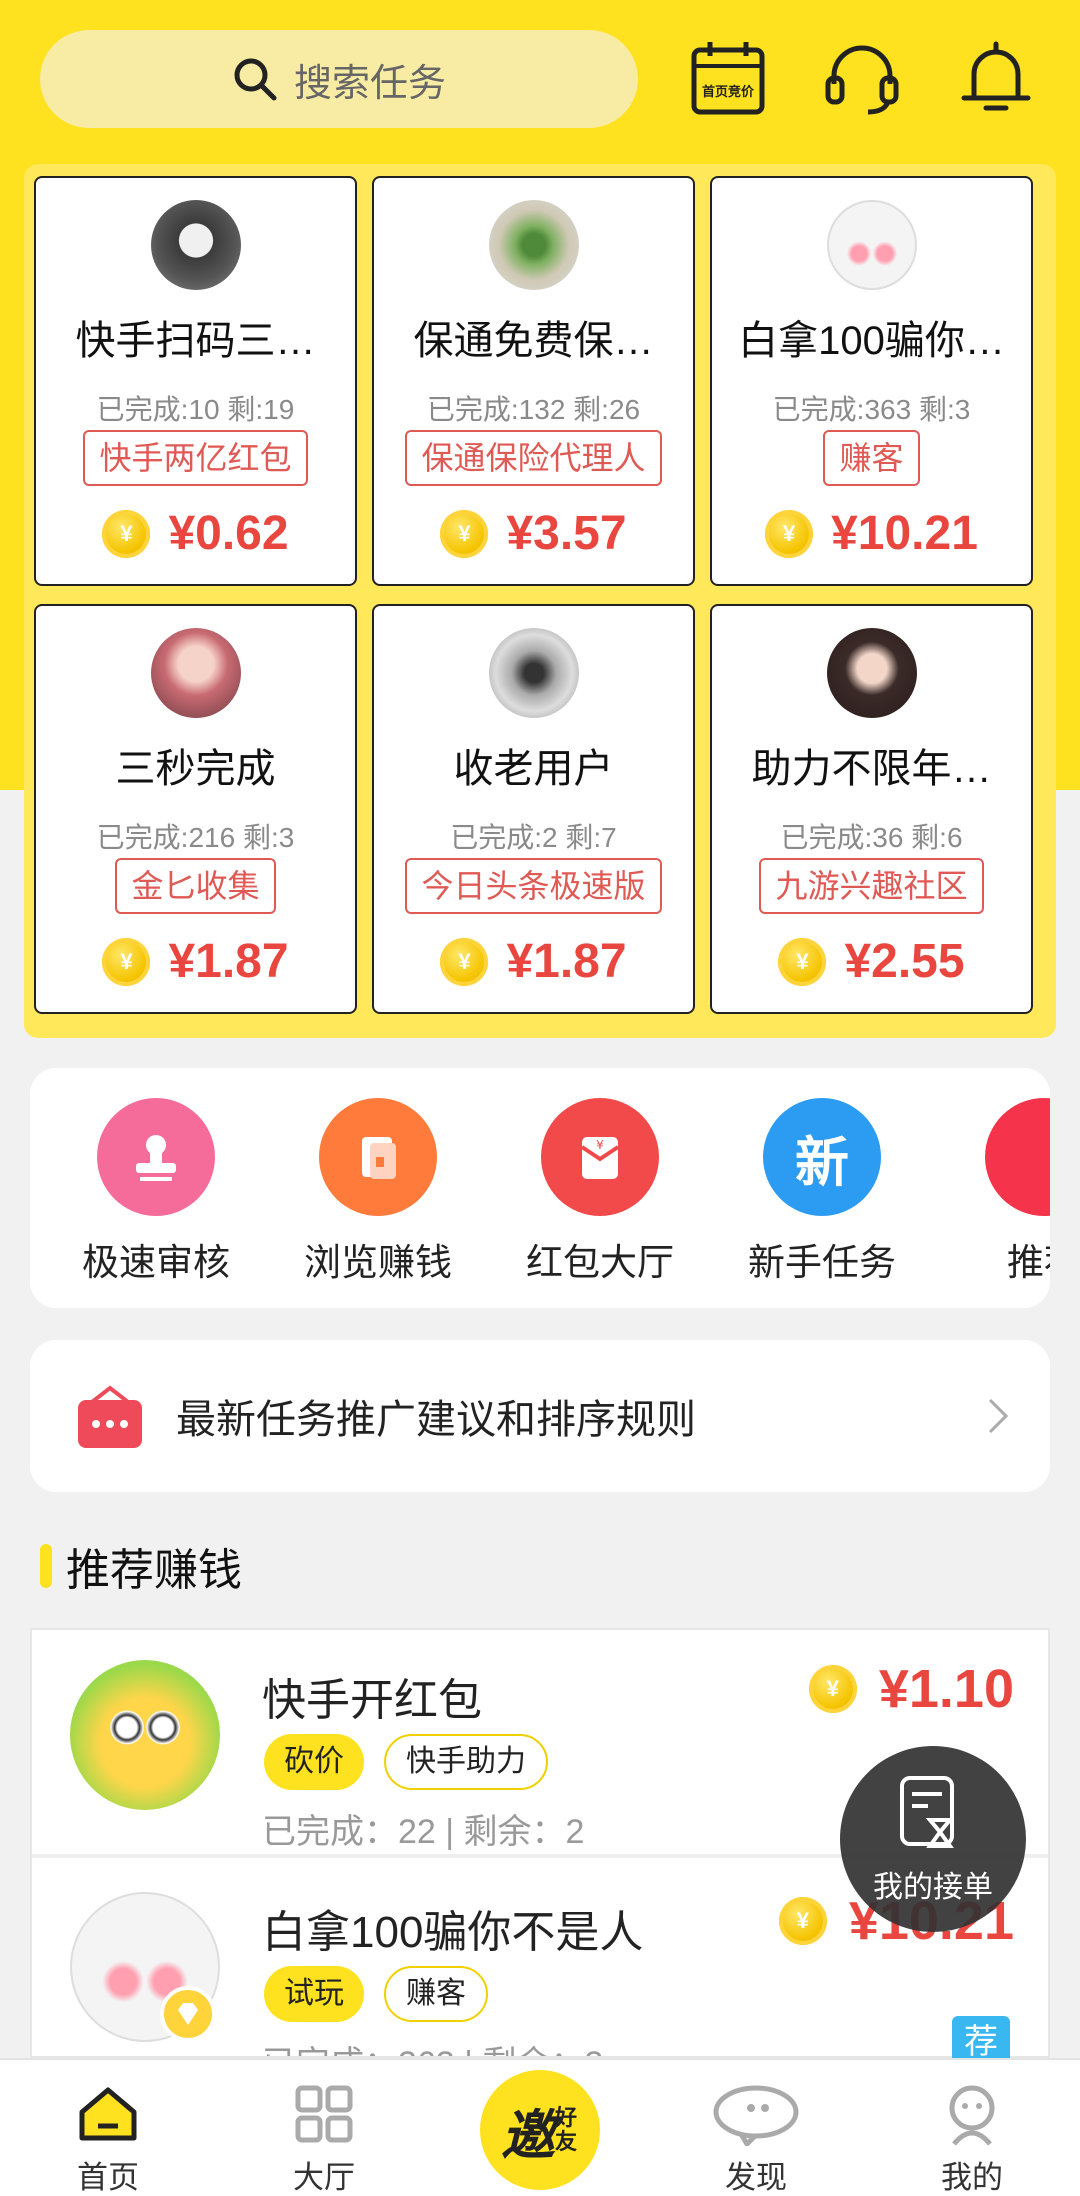 This screenshot has width=1080, height=2196. Describe the element at coordinates (195, 381) in the screenshot. I see `task-card: 快手扫码三… 已完成:10 剩:19 快手两亿红包 ¥ ¥0.62` at that location.